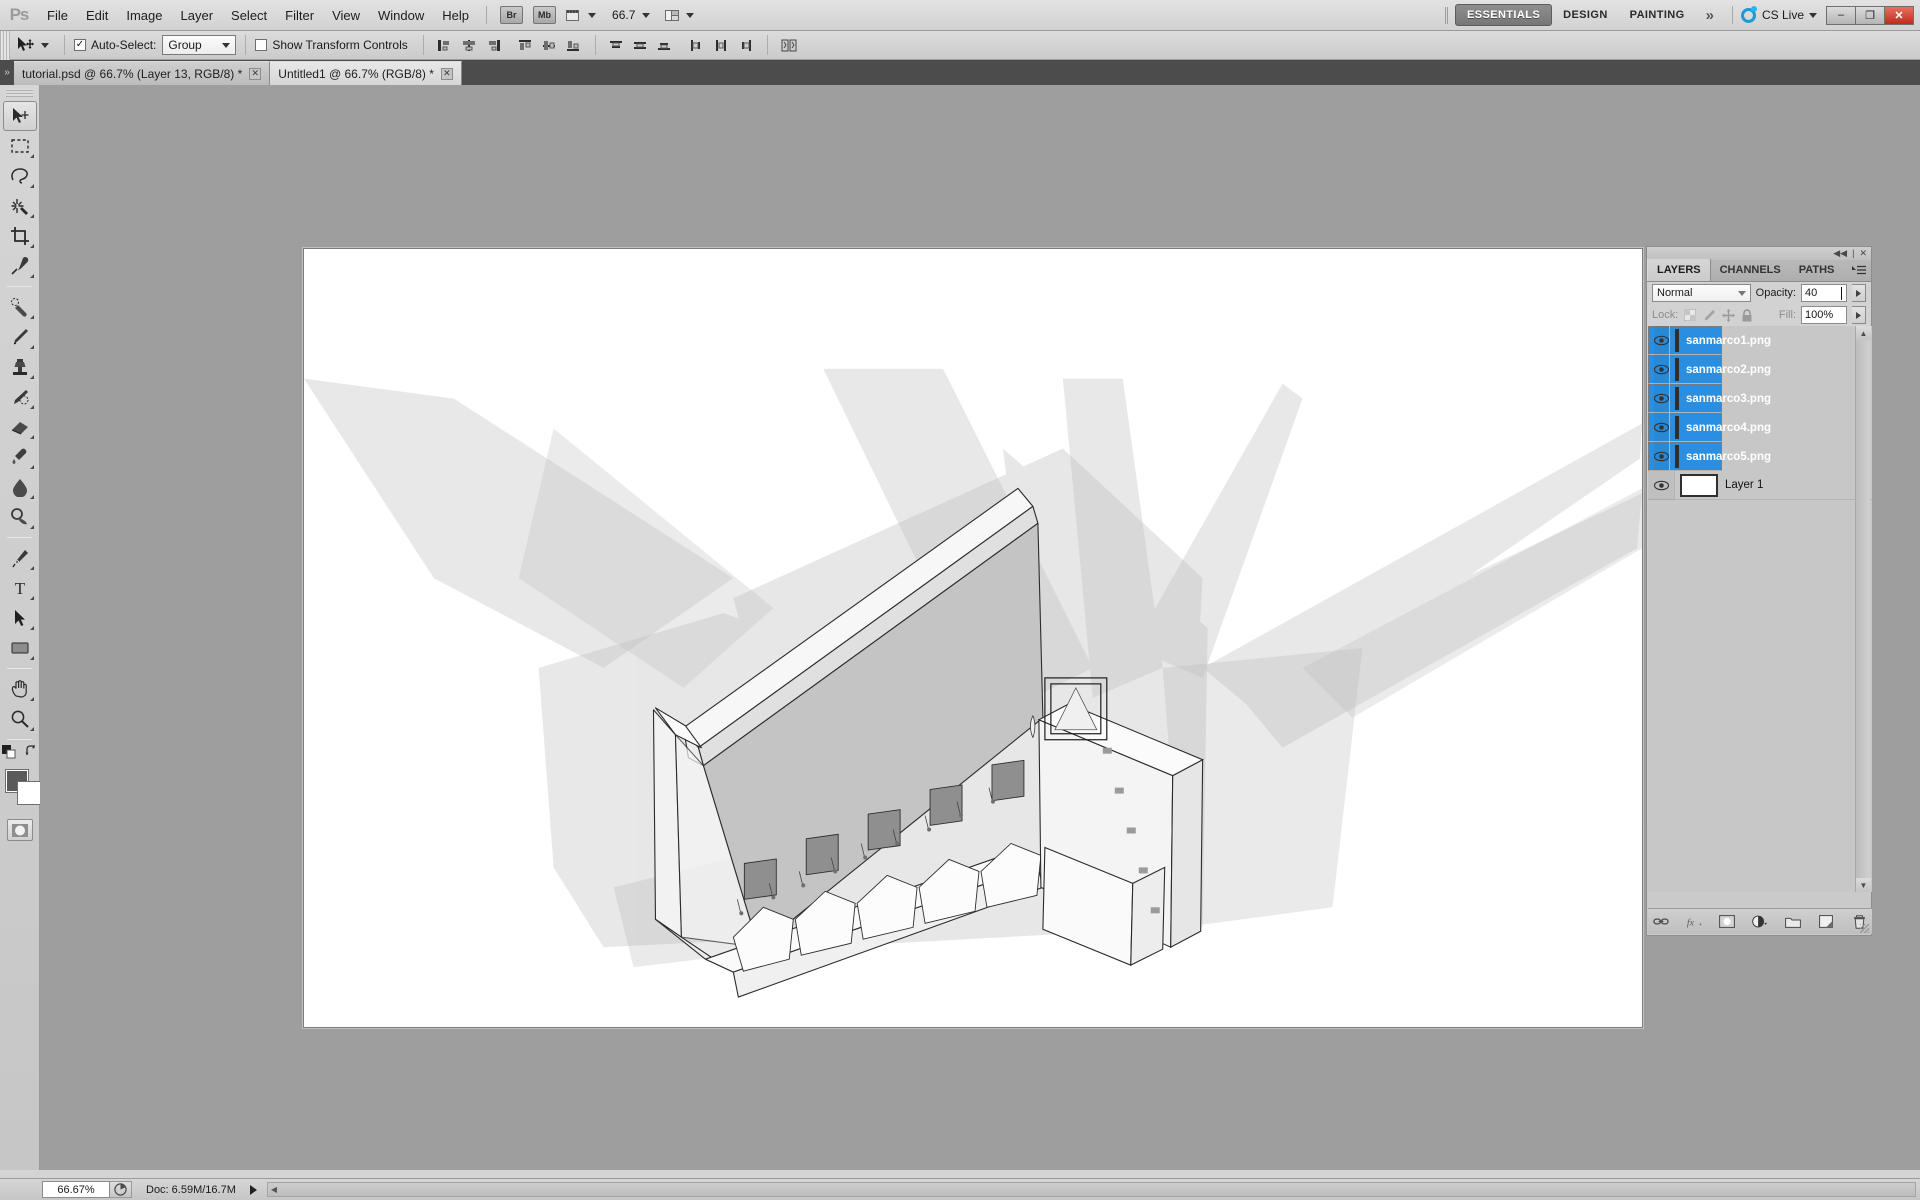 The width and height of the screenshot is (1920, 1200). What do you see at coordinates (249, 15) in the screenshot?
I see `menu-select: Select` at bounding box center [249, 15].